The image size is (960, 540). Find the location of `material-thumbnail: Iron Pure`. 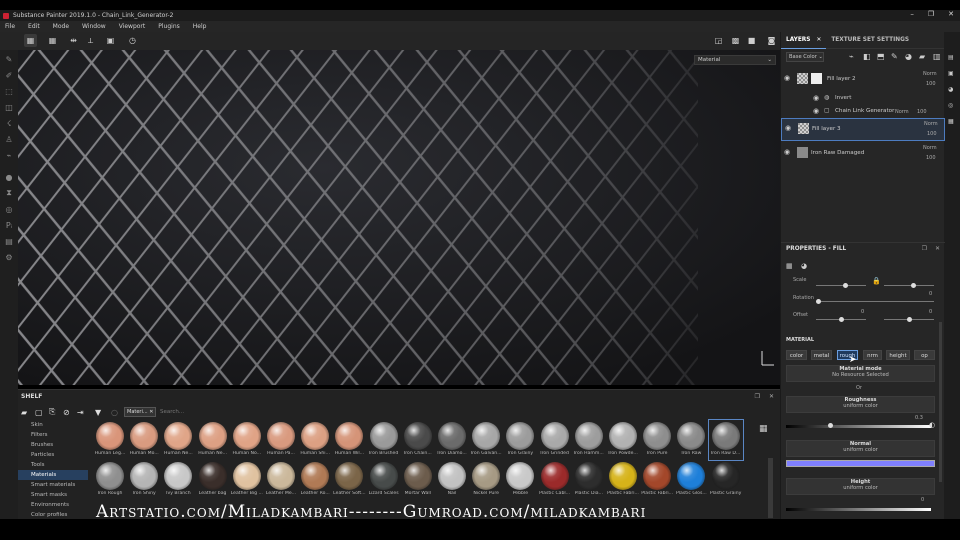

material-thumbnail: Iron Pure is located at coordinates (657, 440).